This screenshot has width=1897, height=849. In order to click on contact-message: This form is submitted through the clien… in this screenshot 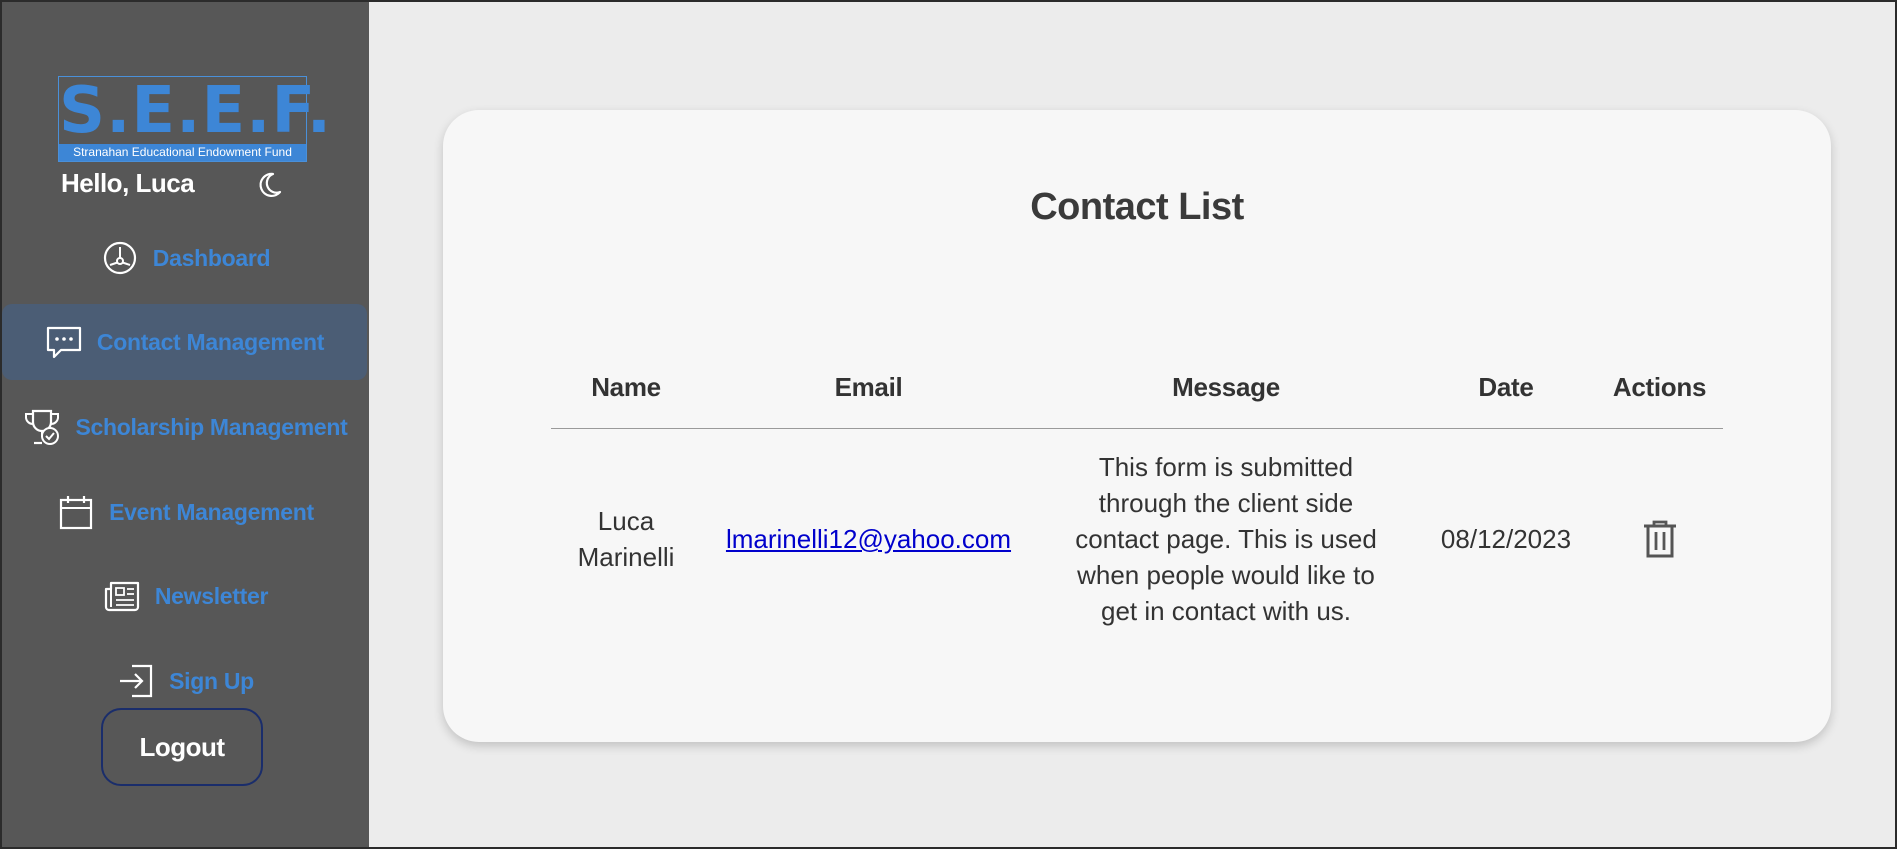, I will do `click(1226, 539)`.